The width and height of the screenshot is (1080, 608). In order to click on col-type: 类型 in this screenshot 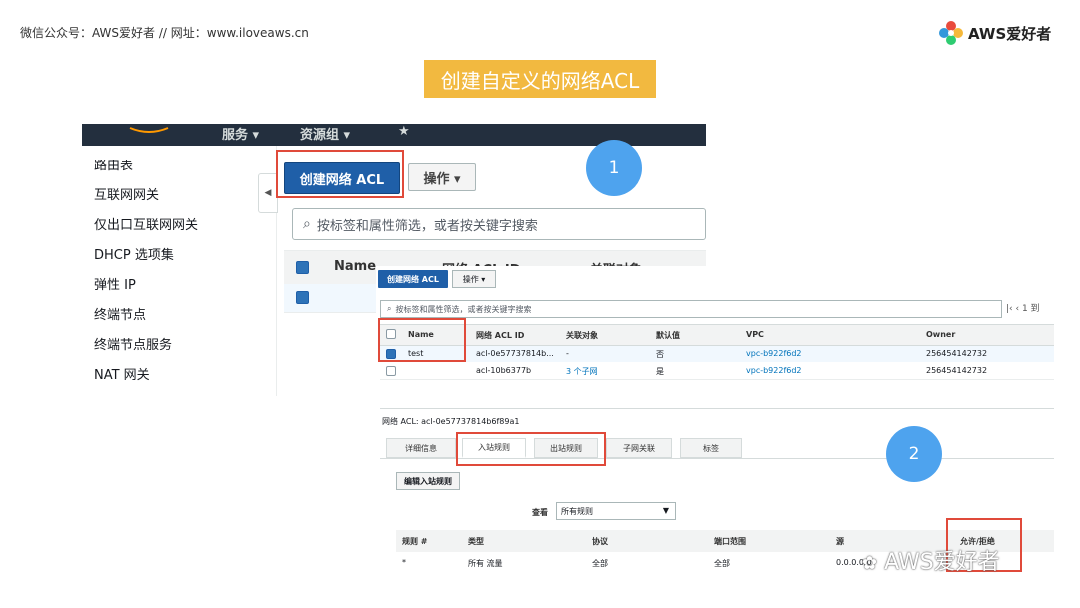, I will do `click(476, 541)`.